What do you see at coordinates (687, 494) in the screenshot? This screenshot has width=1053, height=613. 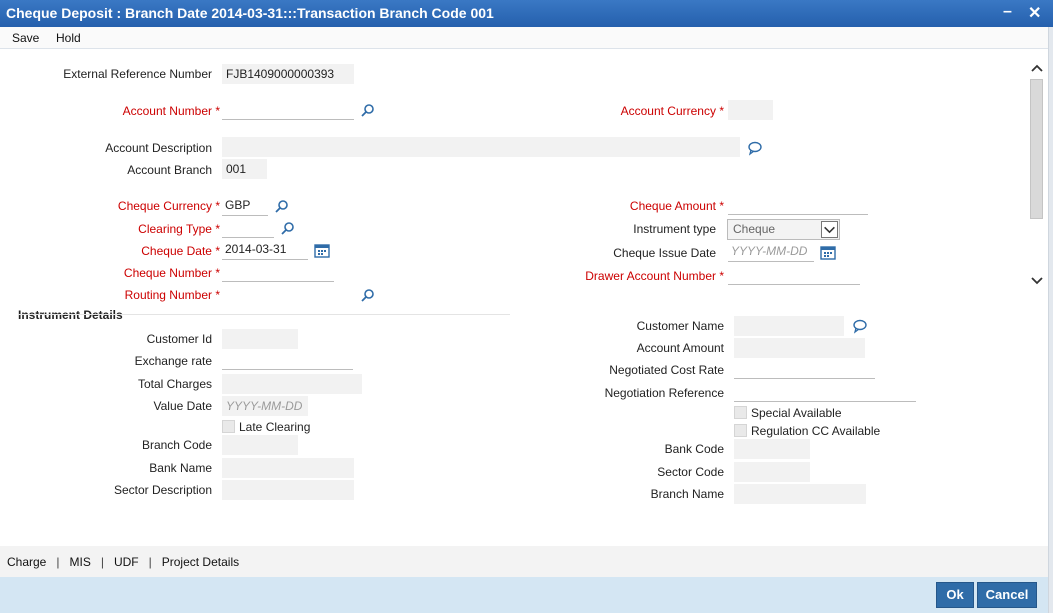 I see `branch-name-label: Branch Name` at bounding box center [687, 494].